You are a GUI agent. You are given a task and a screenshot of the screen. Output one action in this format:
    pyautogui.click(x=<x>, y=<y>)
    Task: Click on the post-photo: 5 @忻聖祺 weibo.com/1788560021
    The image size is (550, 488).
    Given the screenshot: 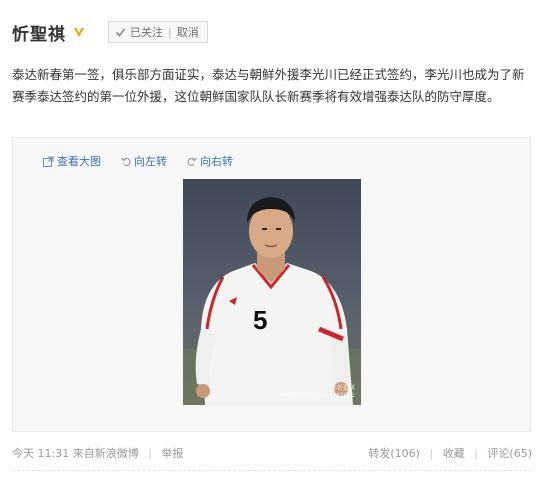 What is the action you would take?
    pyautogui.click(x=272, y=292)
    